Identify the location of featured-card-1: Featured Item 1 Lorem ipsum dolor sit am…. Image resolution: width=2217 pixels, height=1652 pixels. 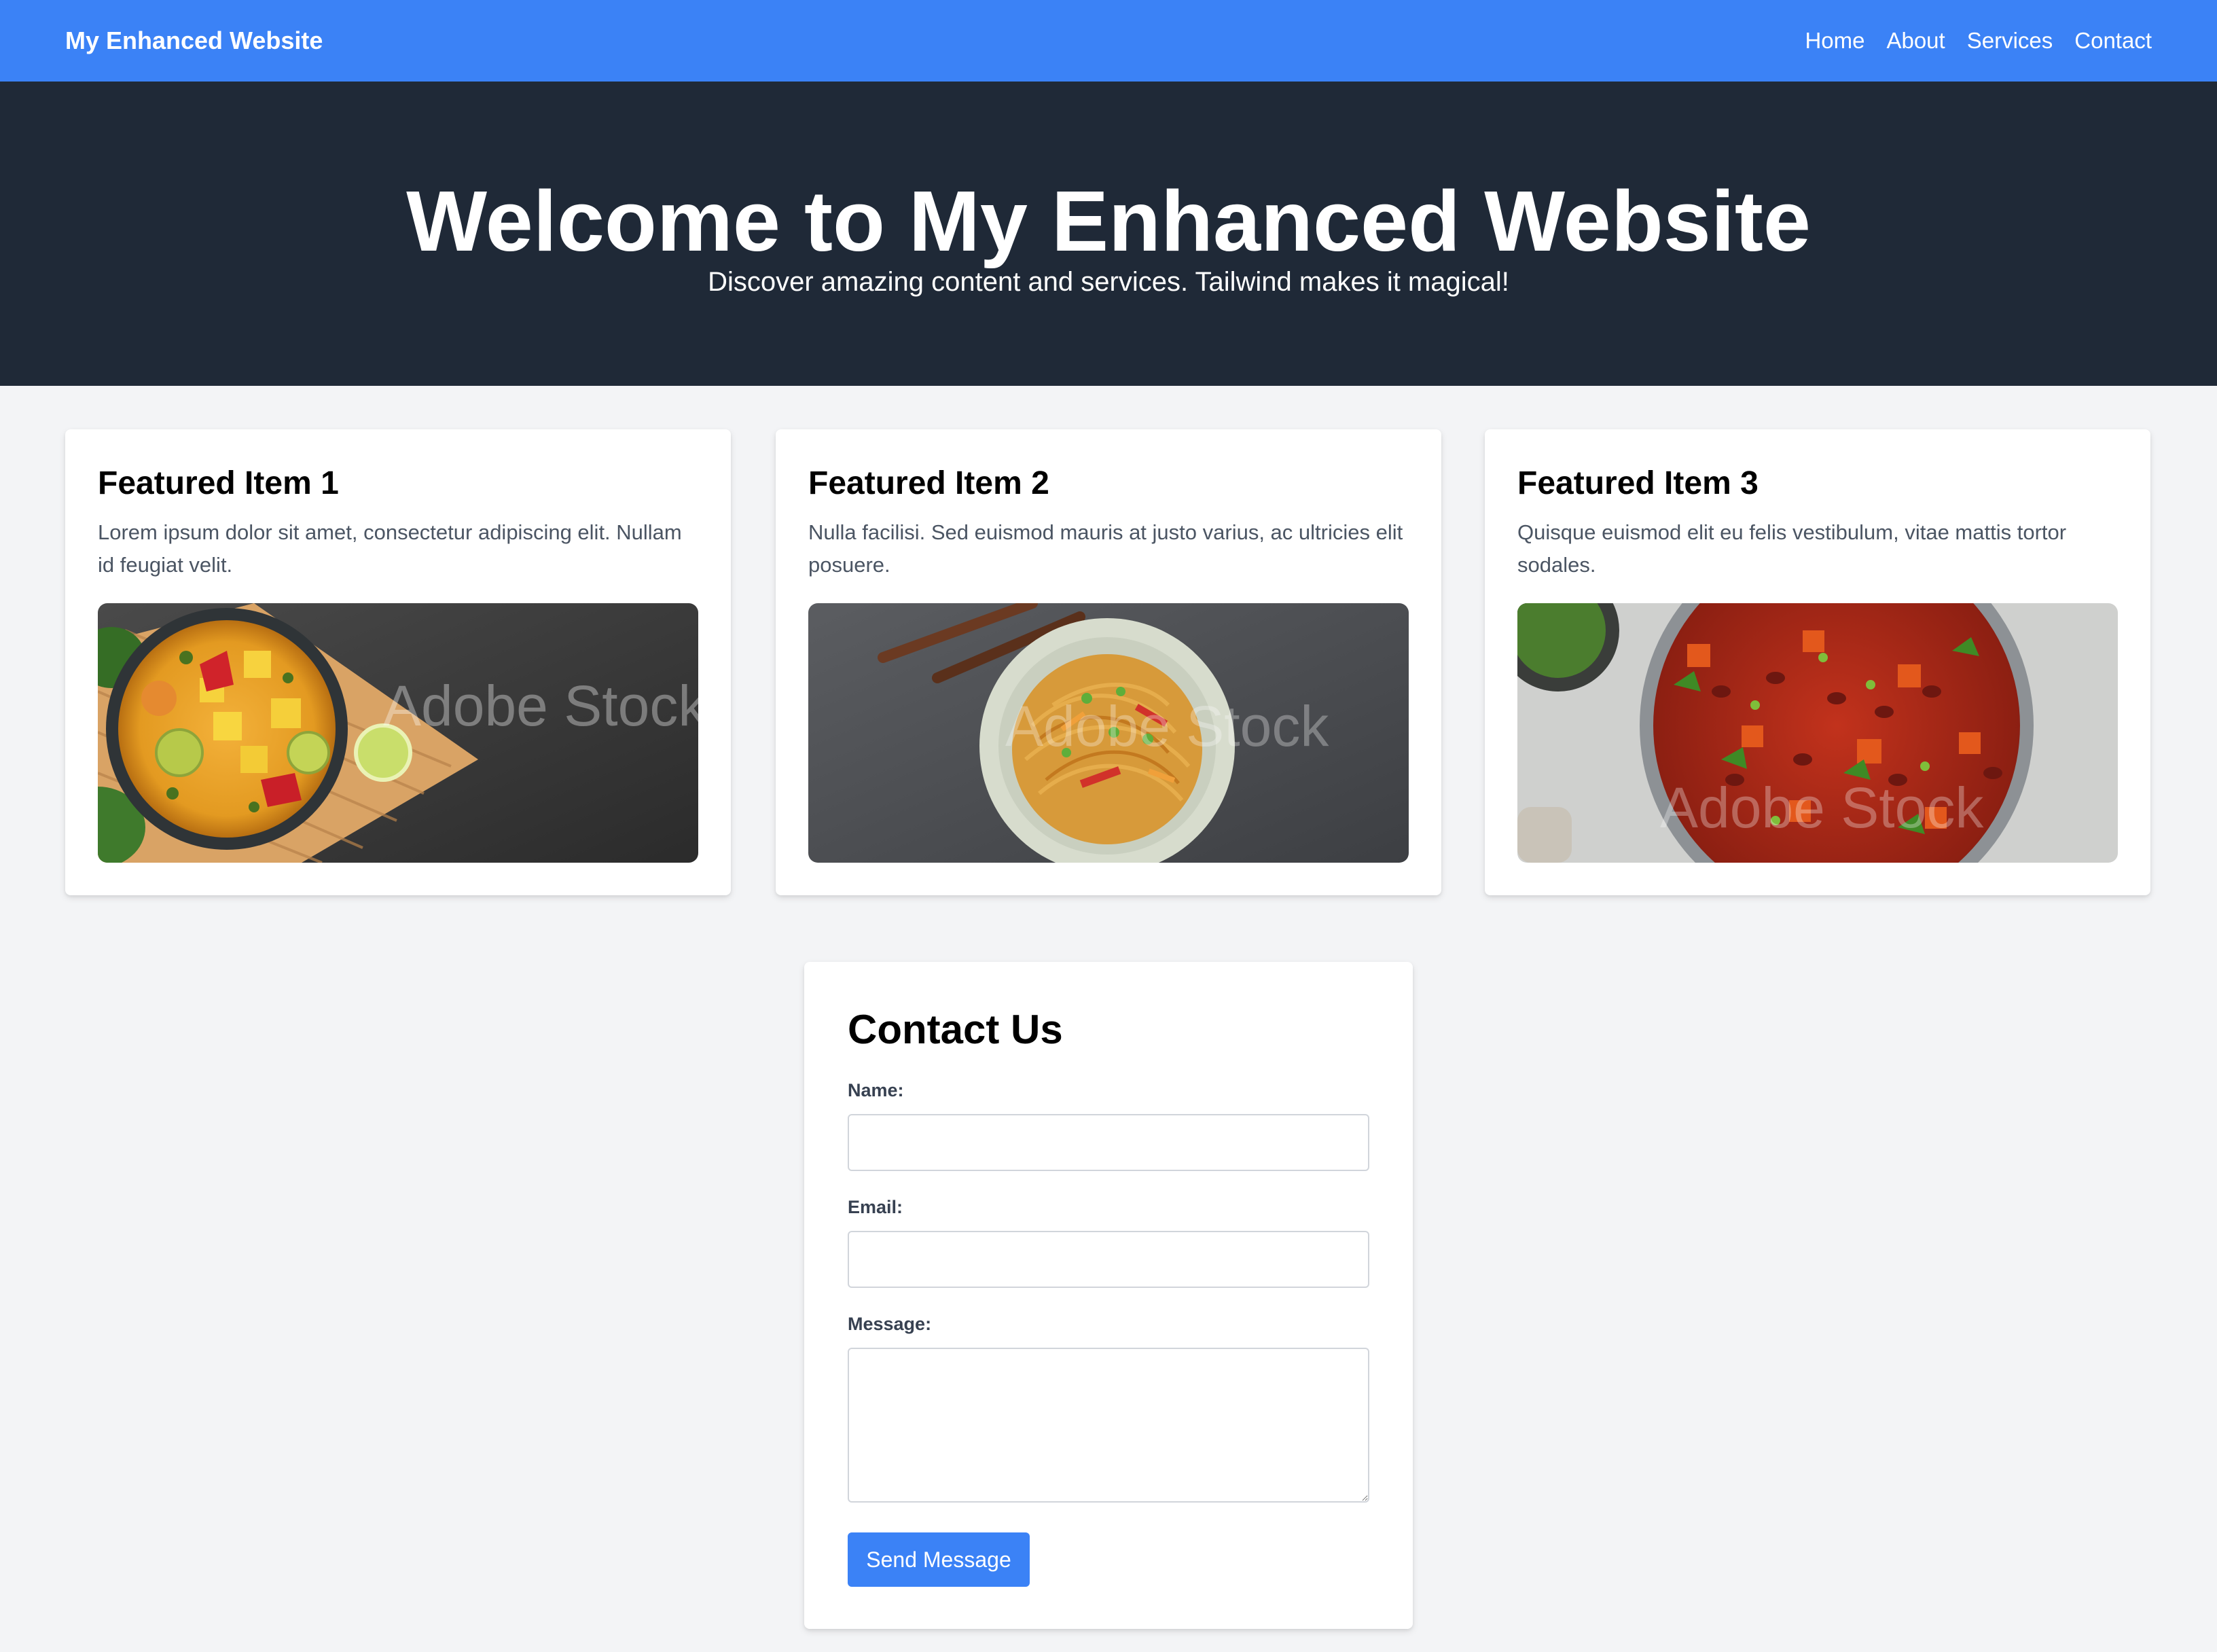
(398, 662).